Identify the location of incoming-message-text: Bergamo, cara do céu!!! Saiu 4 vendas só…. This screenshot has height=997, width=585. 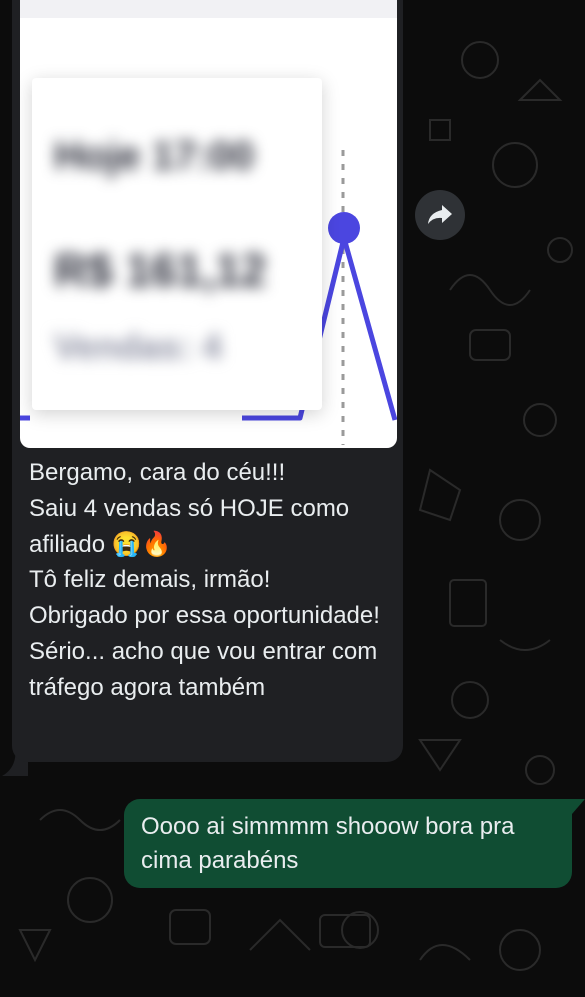
(204, 580).